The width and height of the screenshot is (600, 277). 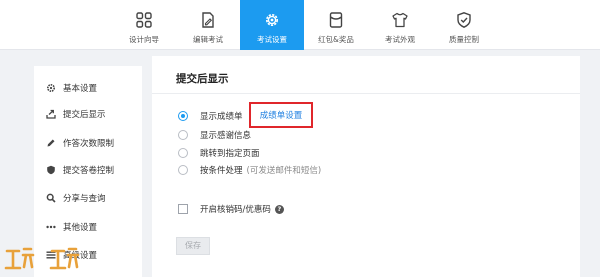 I want to click on tab-red-envelope-prizes: 红包&奖品, so click(x=336, y=25).